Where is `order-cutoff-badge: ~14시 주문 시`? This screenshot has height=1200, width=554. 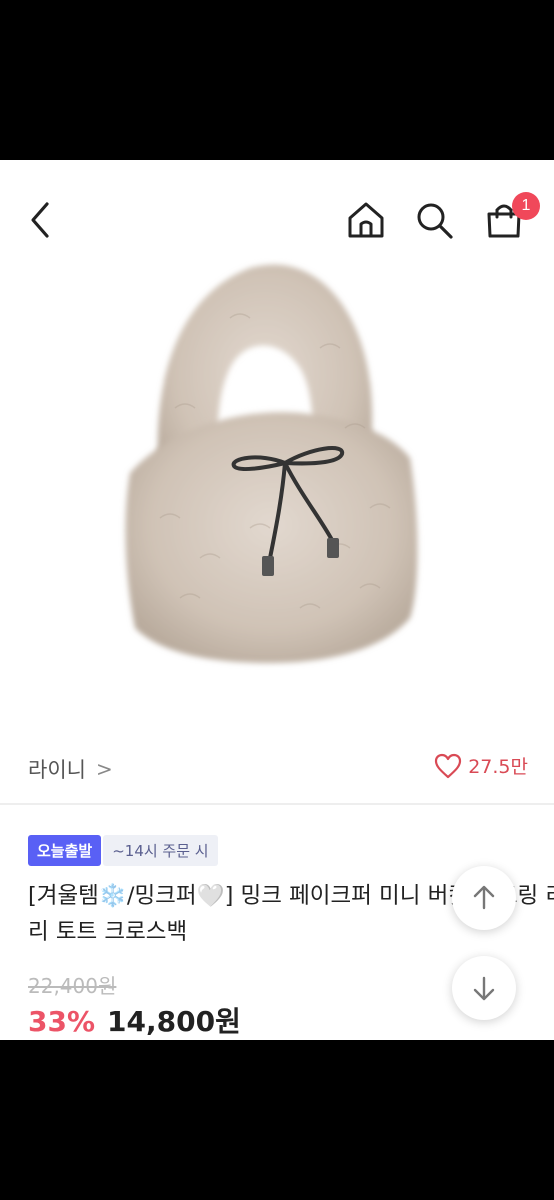 order-cutoff-badge: ~14시 주문 시 is located at coordinates (160, 850).